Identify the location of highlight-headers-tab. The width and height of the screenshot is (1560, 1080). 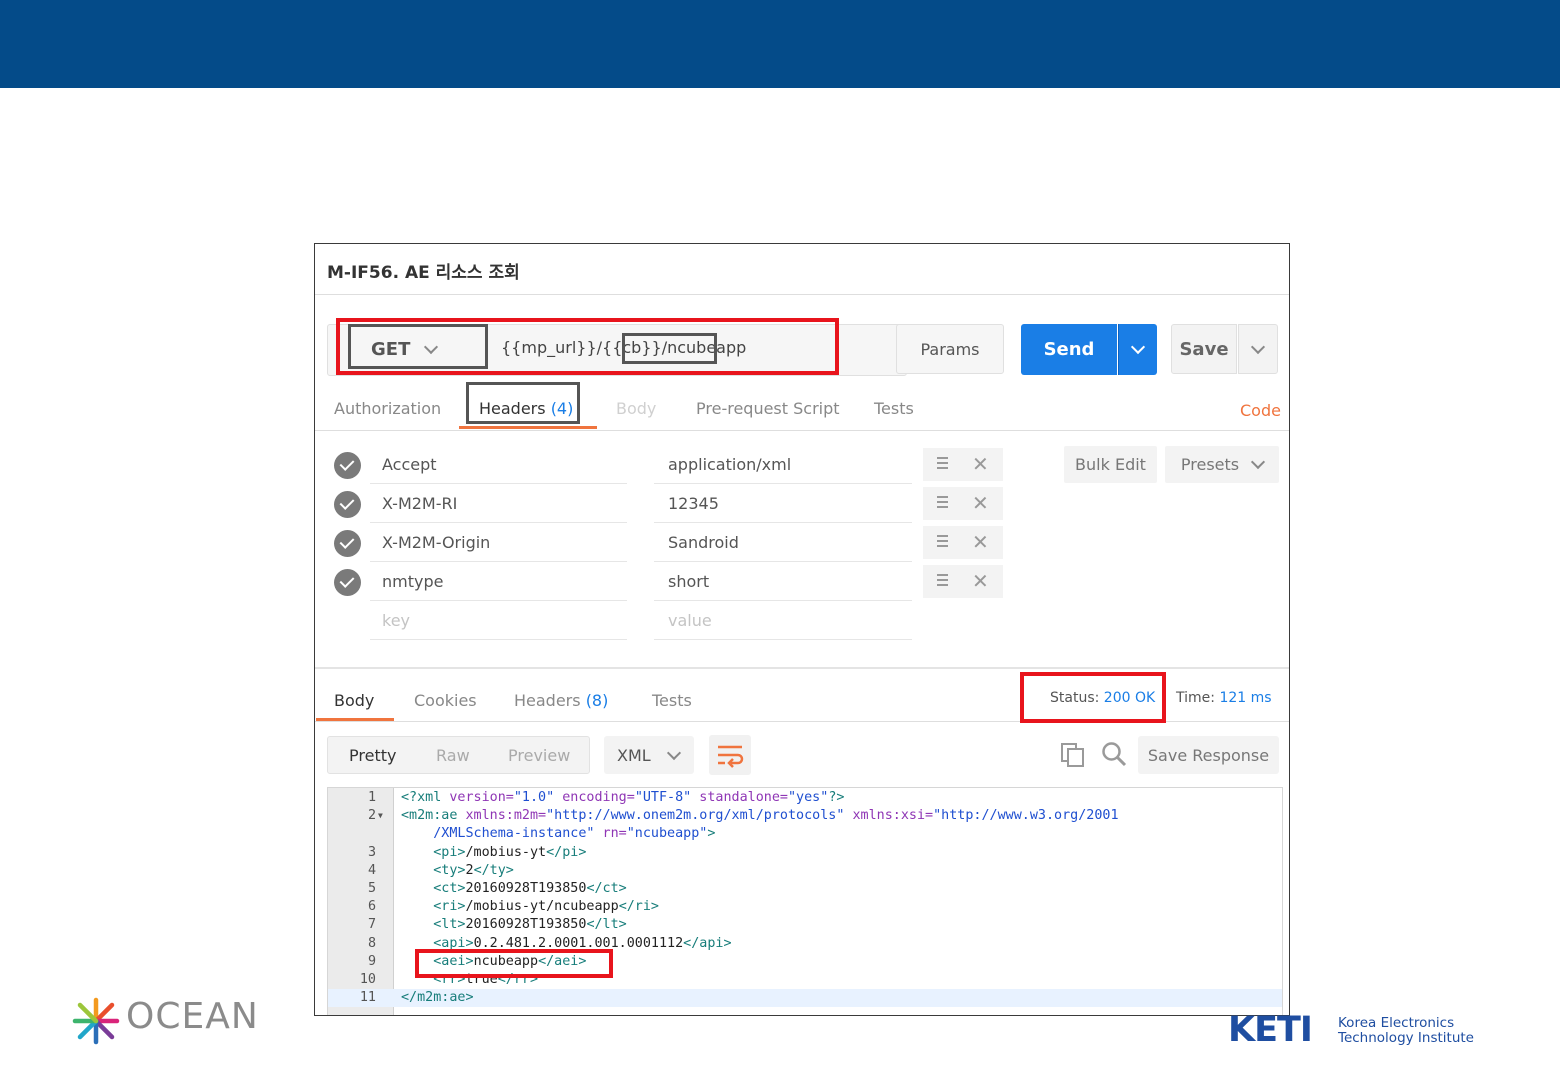
(523, 403).